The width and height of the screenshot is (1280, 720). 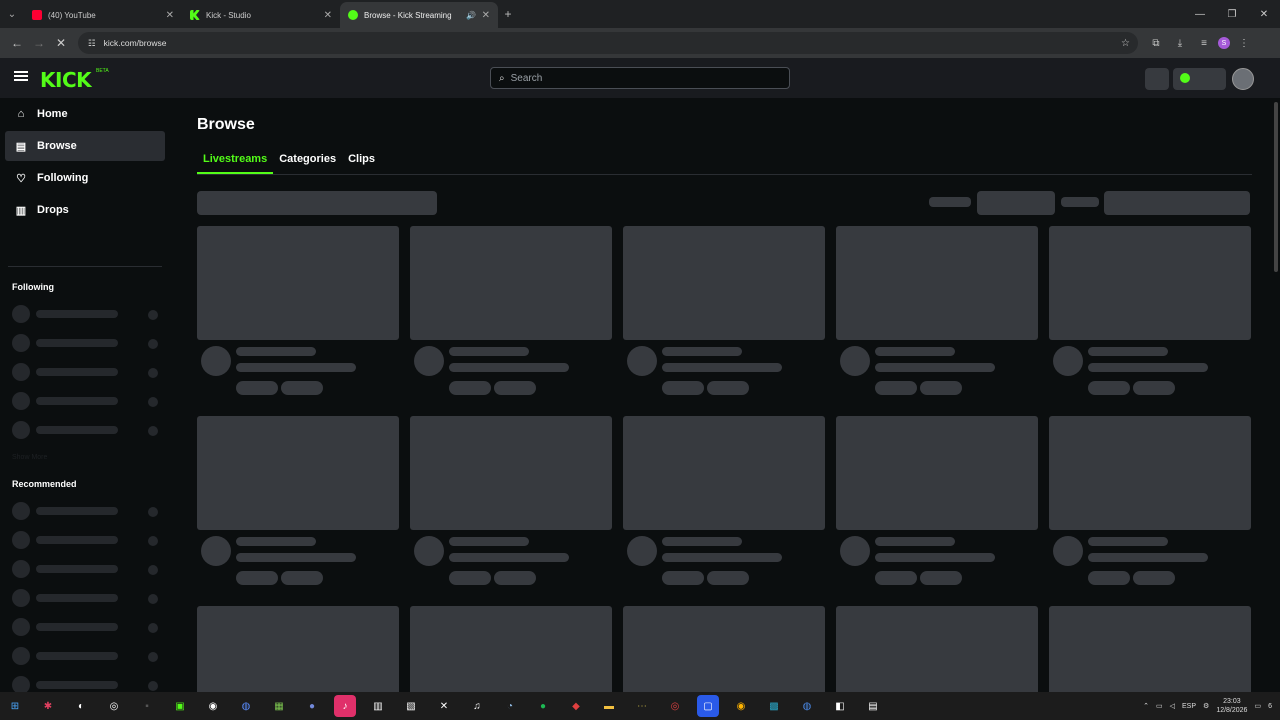 What do you see at coordinates (708, 706) in the screenshot?
I see `app-icon: ▢` at bounding box center [708, 706].